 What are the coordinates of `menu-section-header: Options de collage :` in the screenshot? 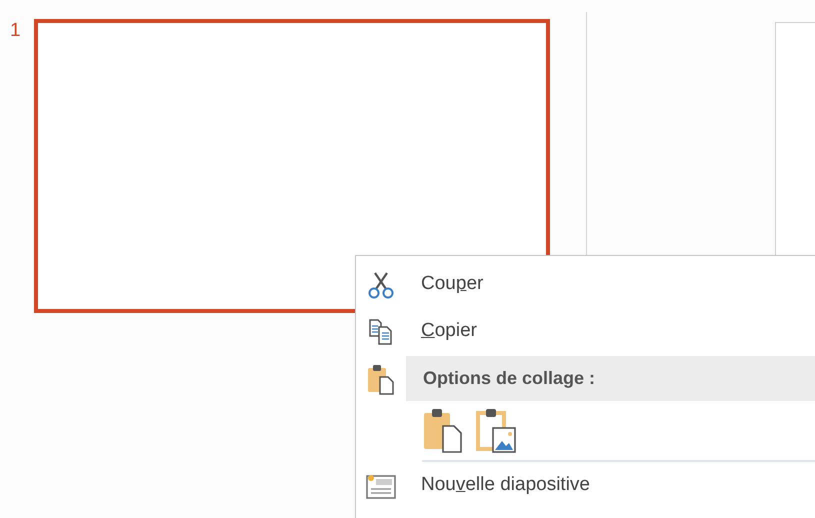 It's located at (610, 378).